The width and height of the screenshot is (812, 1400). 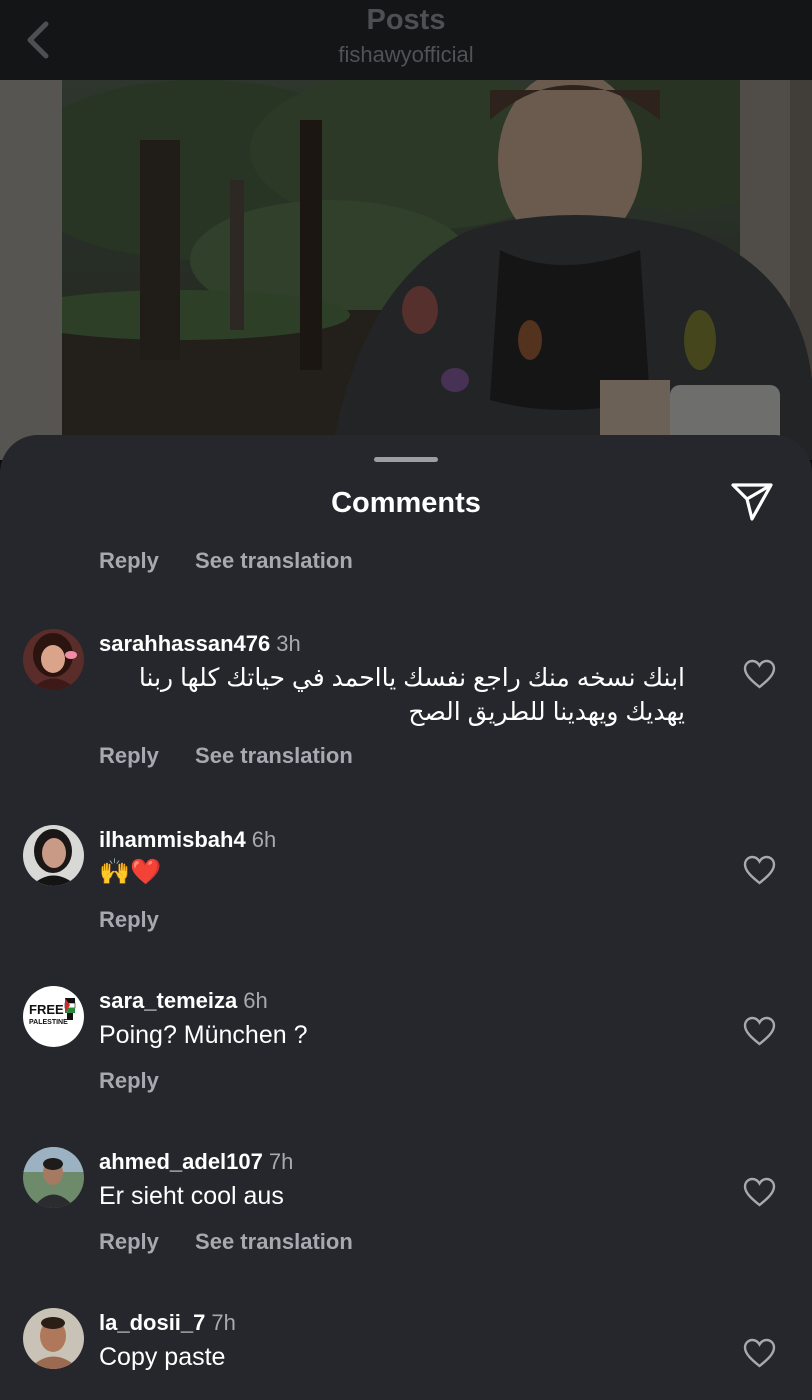 What do you see at coordinates (48, 1022) in the screenshot?
I see `avatar-text: PALESTINE` at bounding box center [48, 1022].